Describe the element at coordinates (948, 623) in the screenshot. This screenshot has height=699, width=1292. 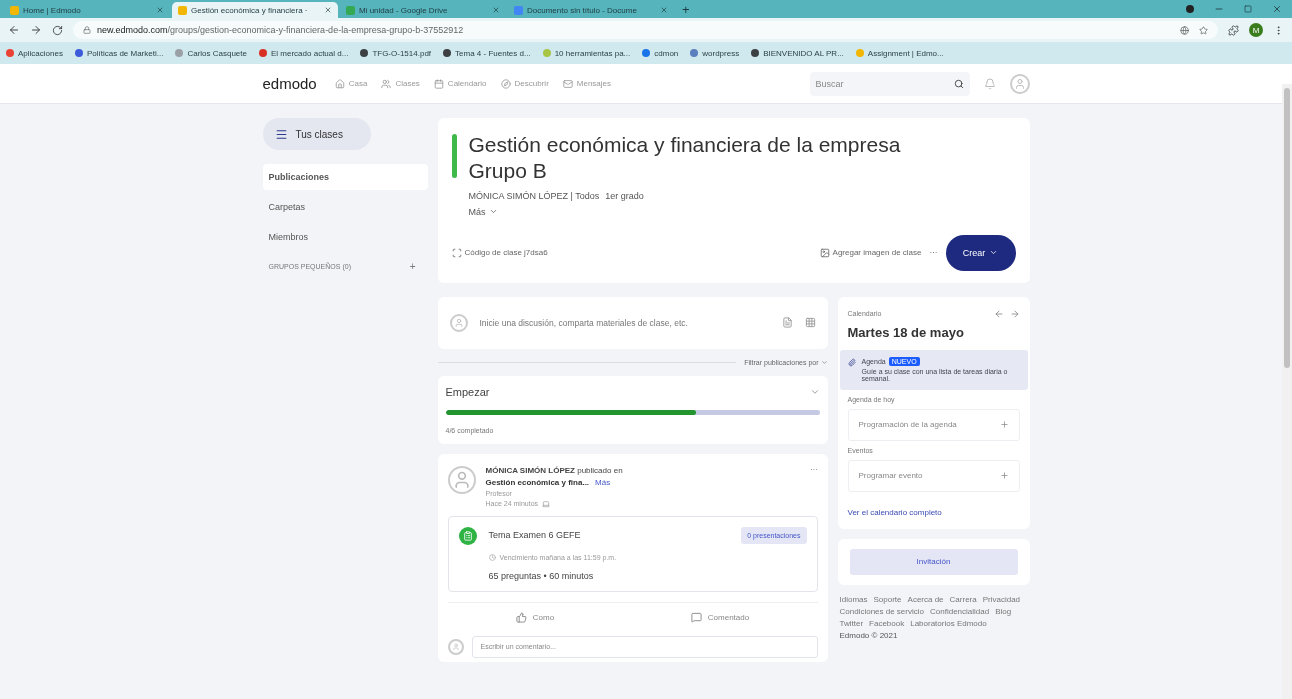
I see `footer-link: Laboratorios Edmodo` at that location.